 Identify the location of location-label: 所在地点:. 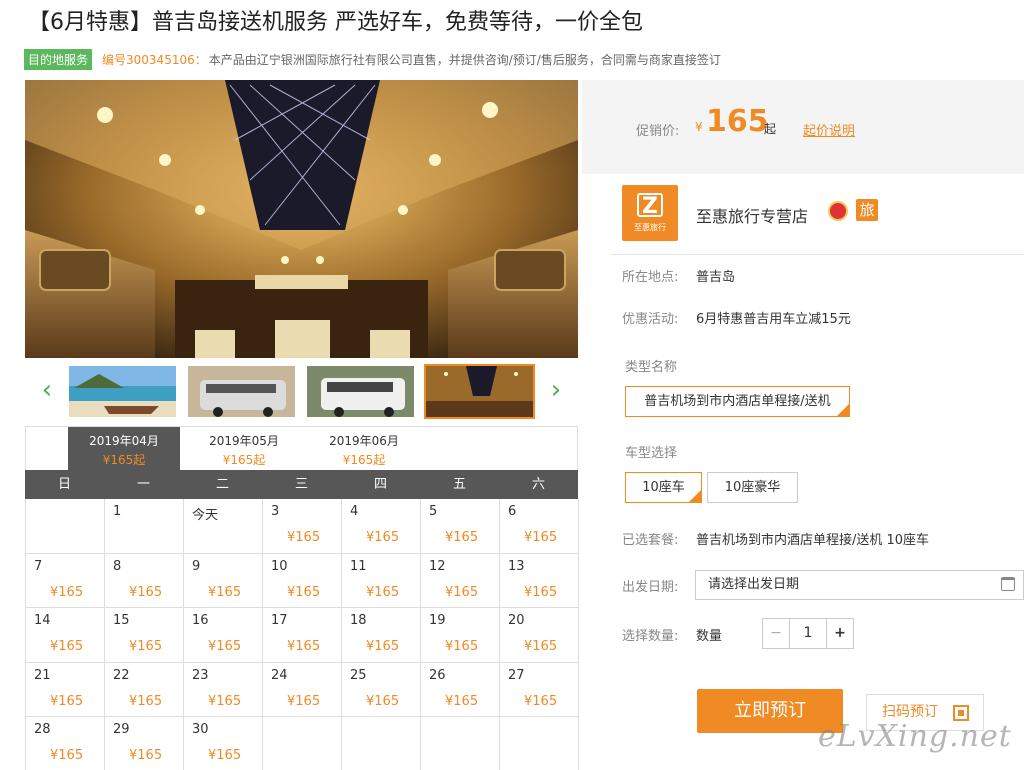
(650, 277).